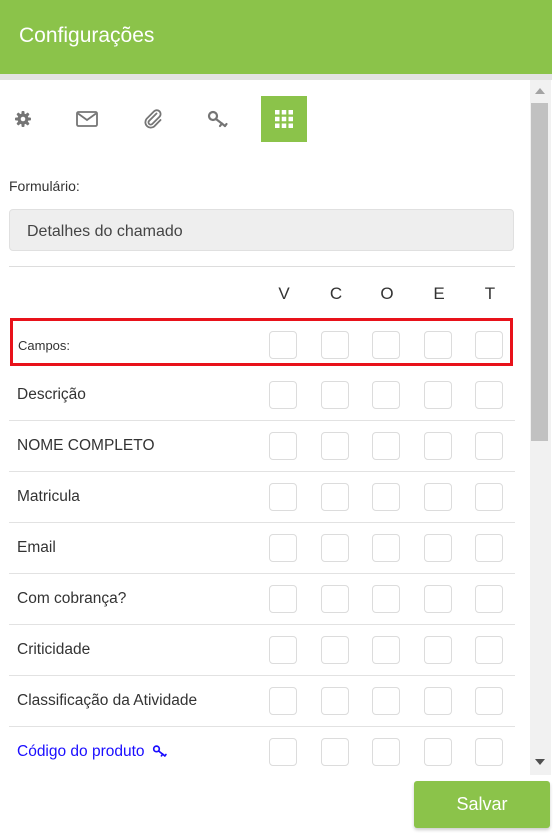  I want to click on field-label: Classificação da Atividade, so click(107, 700).